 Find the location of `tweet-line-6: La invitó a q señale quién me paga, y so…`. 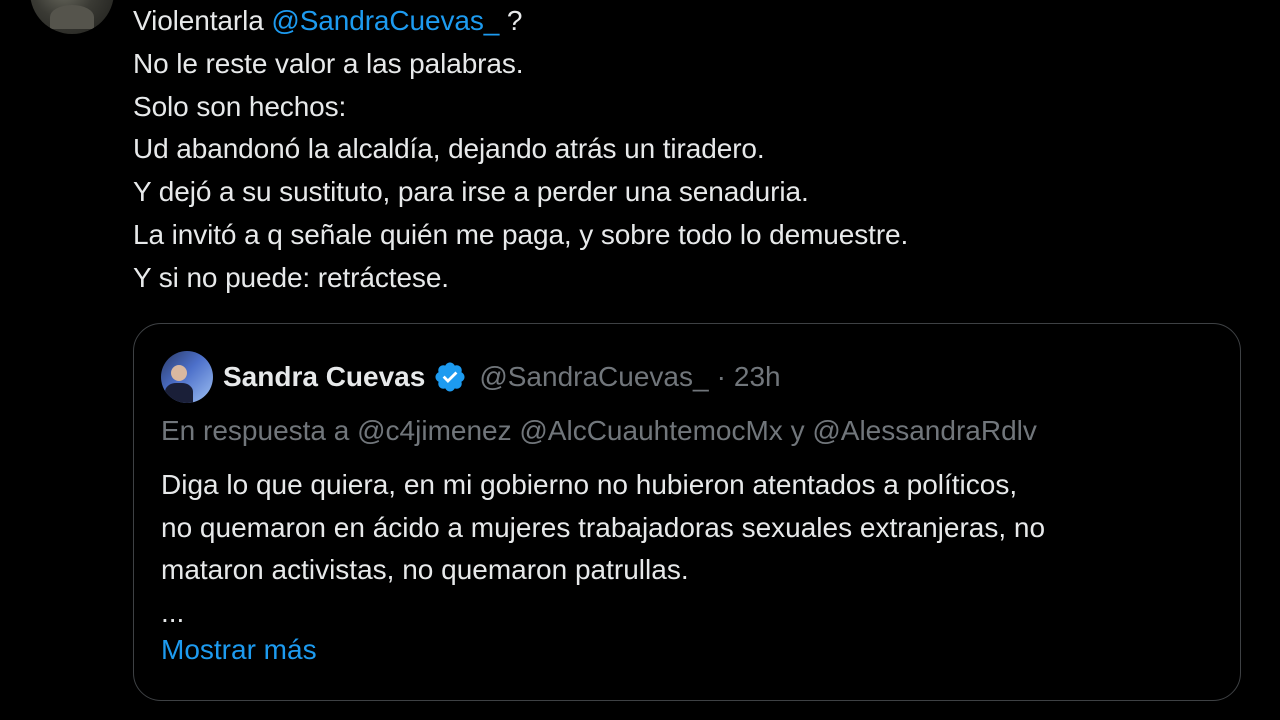

tweet-line-6: La invitó a q señale quién me paga, y so… is located at coordinates (521, 234).